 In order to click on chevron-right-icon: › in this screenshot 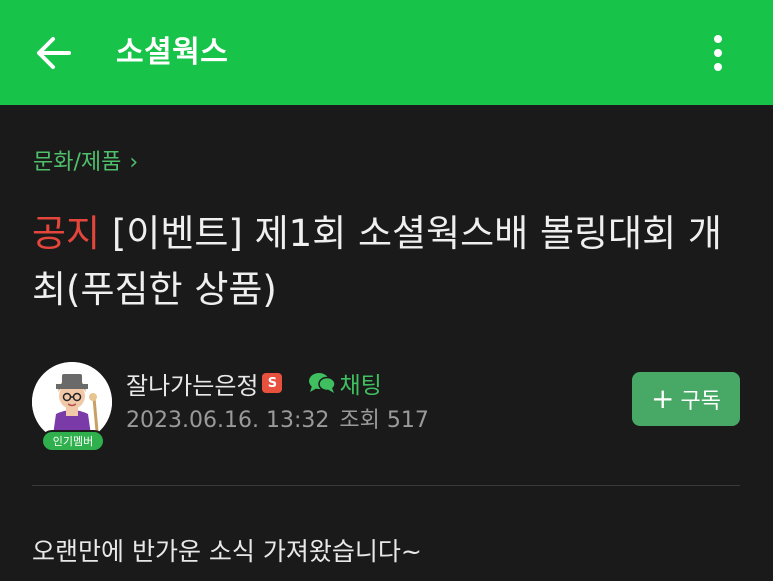, I will do `click(134, 162)`.